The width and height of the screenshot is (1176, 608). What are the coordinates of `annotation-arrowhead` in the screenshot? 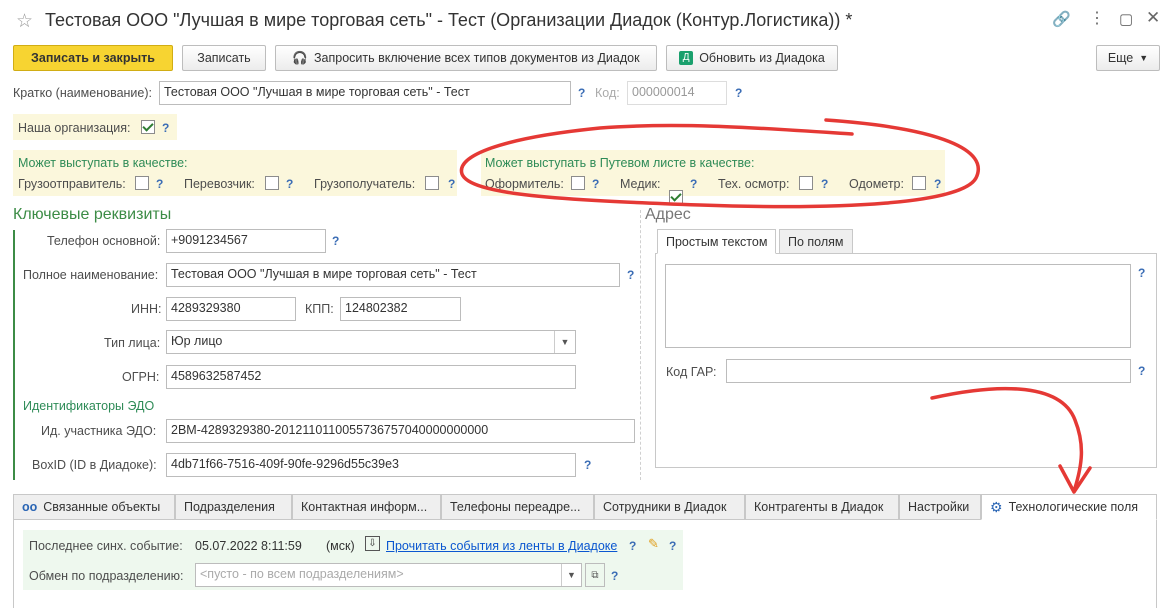 It's located at (1075, 479).